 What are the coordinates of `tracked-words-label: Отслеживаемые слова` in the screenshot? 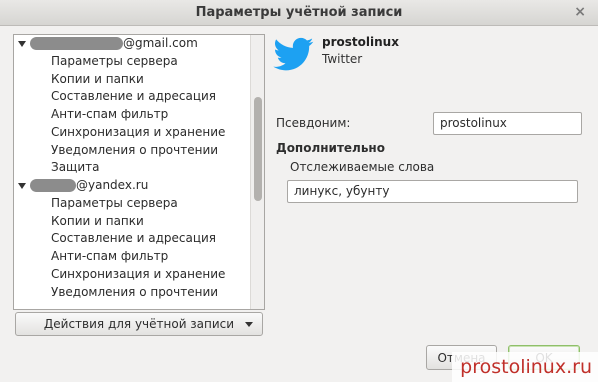 It's located at (362, 167).